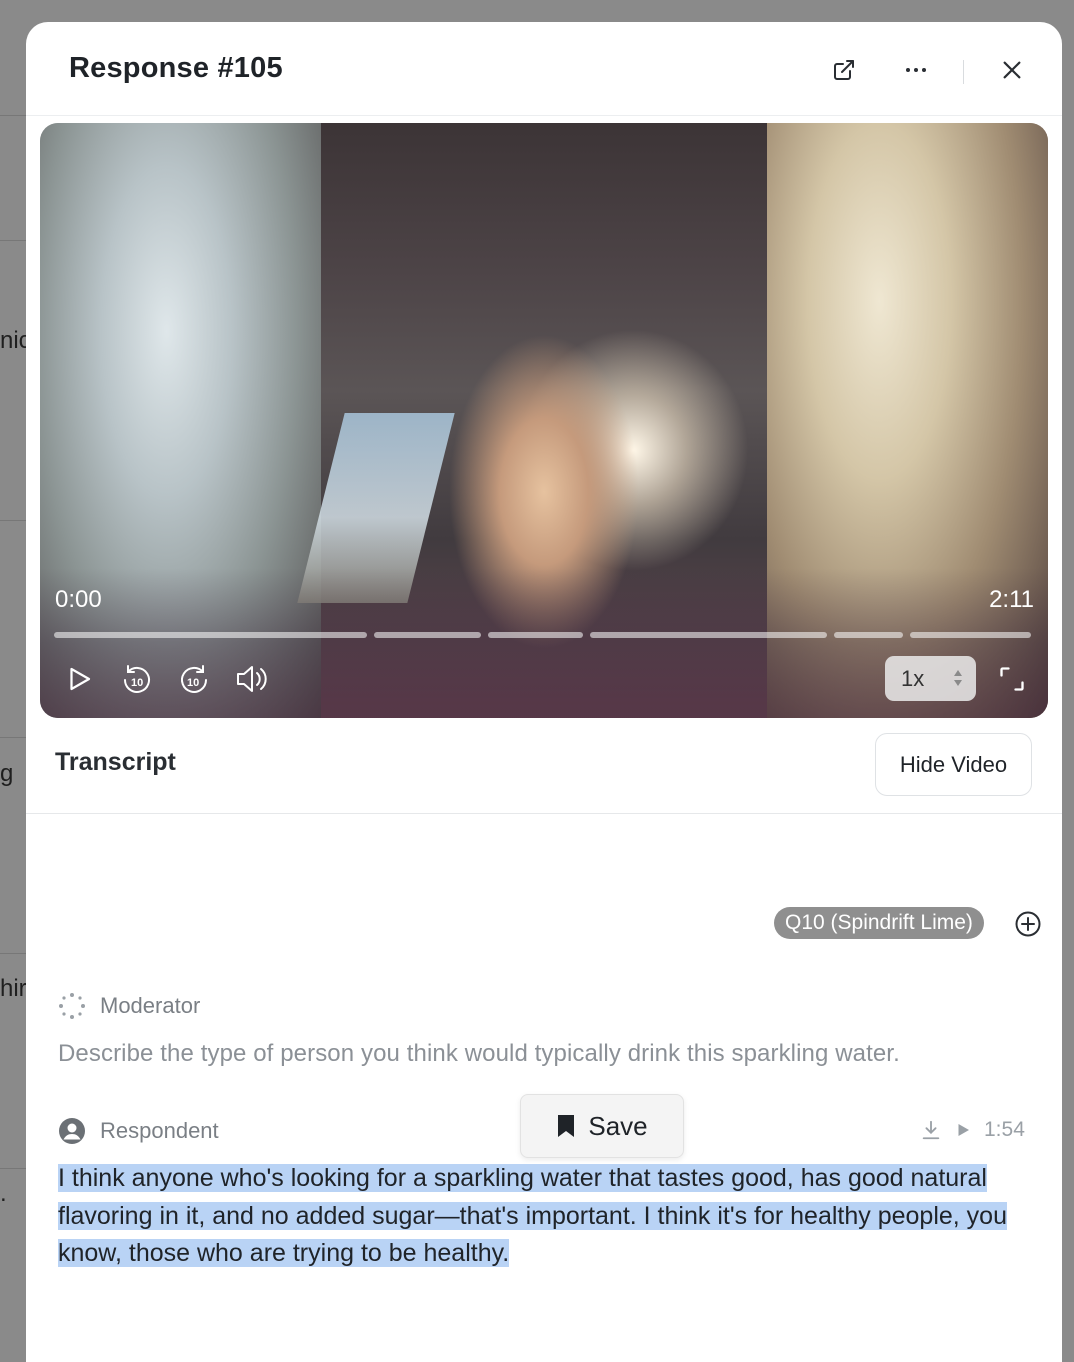 This screenshot has width=1074, height=1362. What do you see at coordinates (953, 764) in the screenshot?
I see `hide-video-button: Hide Video` at bounding box center [953, 764].